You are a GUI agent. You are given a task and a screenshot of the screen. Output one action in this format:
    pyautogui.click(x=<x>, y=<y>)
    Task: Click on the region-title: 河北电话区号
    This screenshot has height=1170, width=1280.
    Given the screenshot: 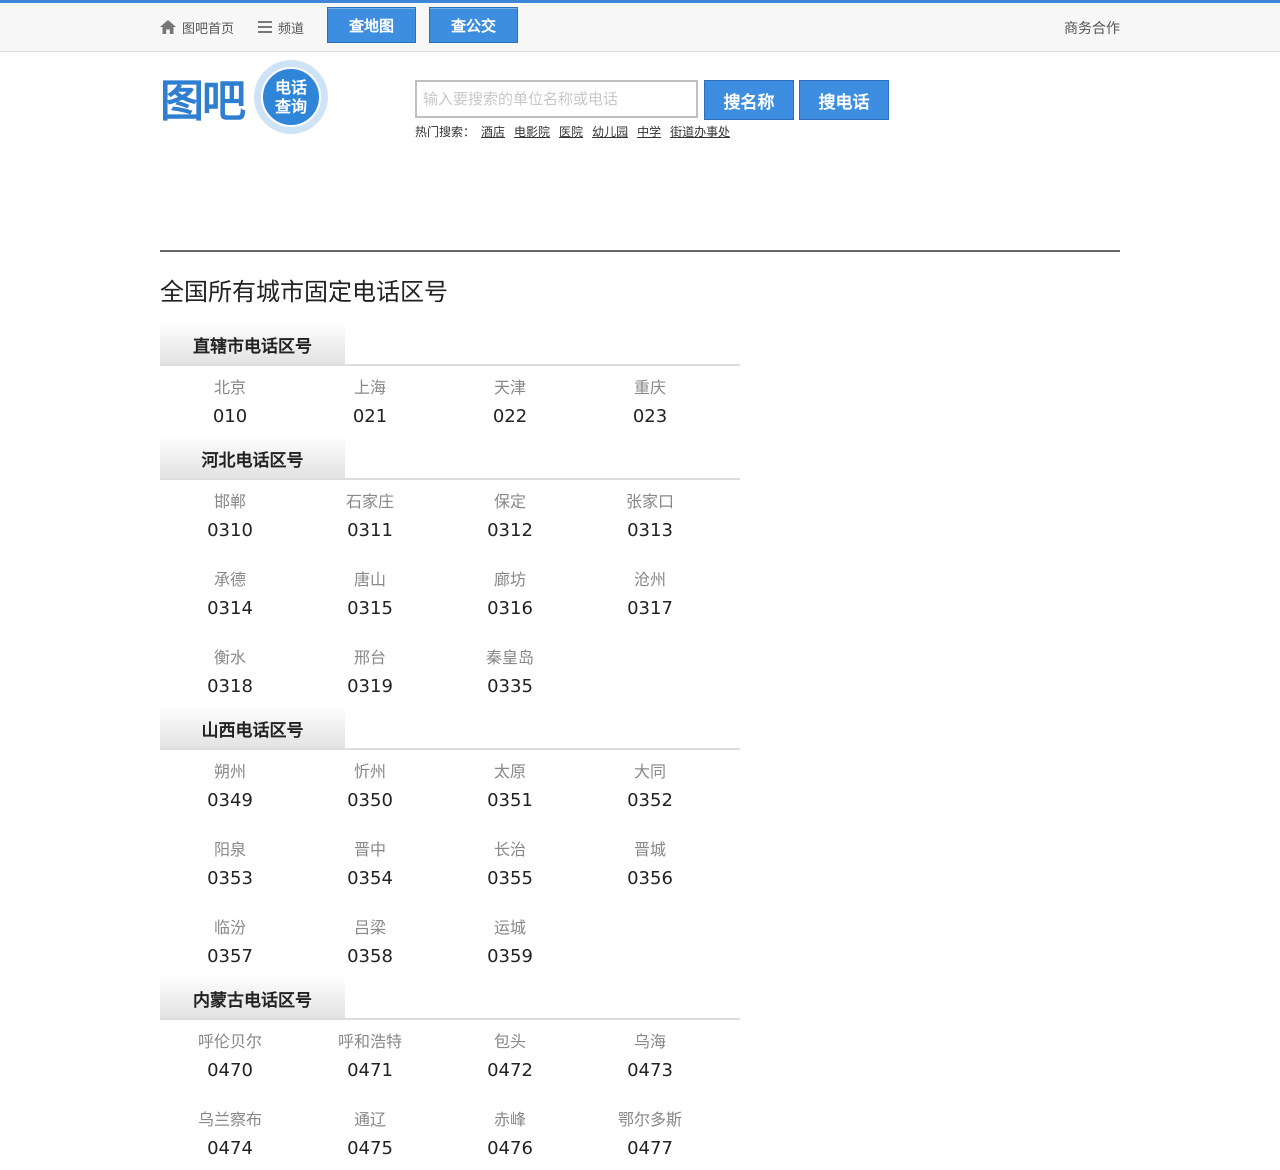 What is the action you would take?
    pyautogui.click(x=252, y=458)
    